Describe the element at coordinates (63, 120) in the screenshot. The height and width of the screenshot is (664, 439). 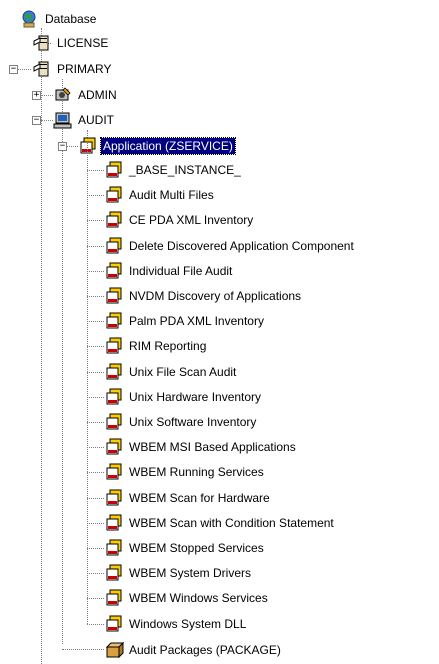
I see `audit-computer-icon` at that location.